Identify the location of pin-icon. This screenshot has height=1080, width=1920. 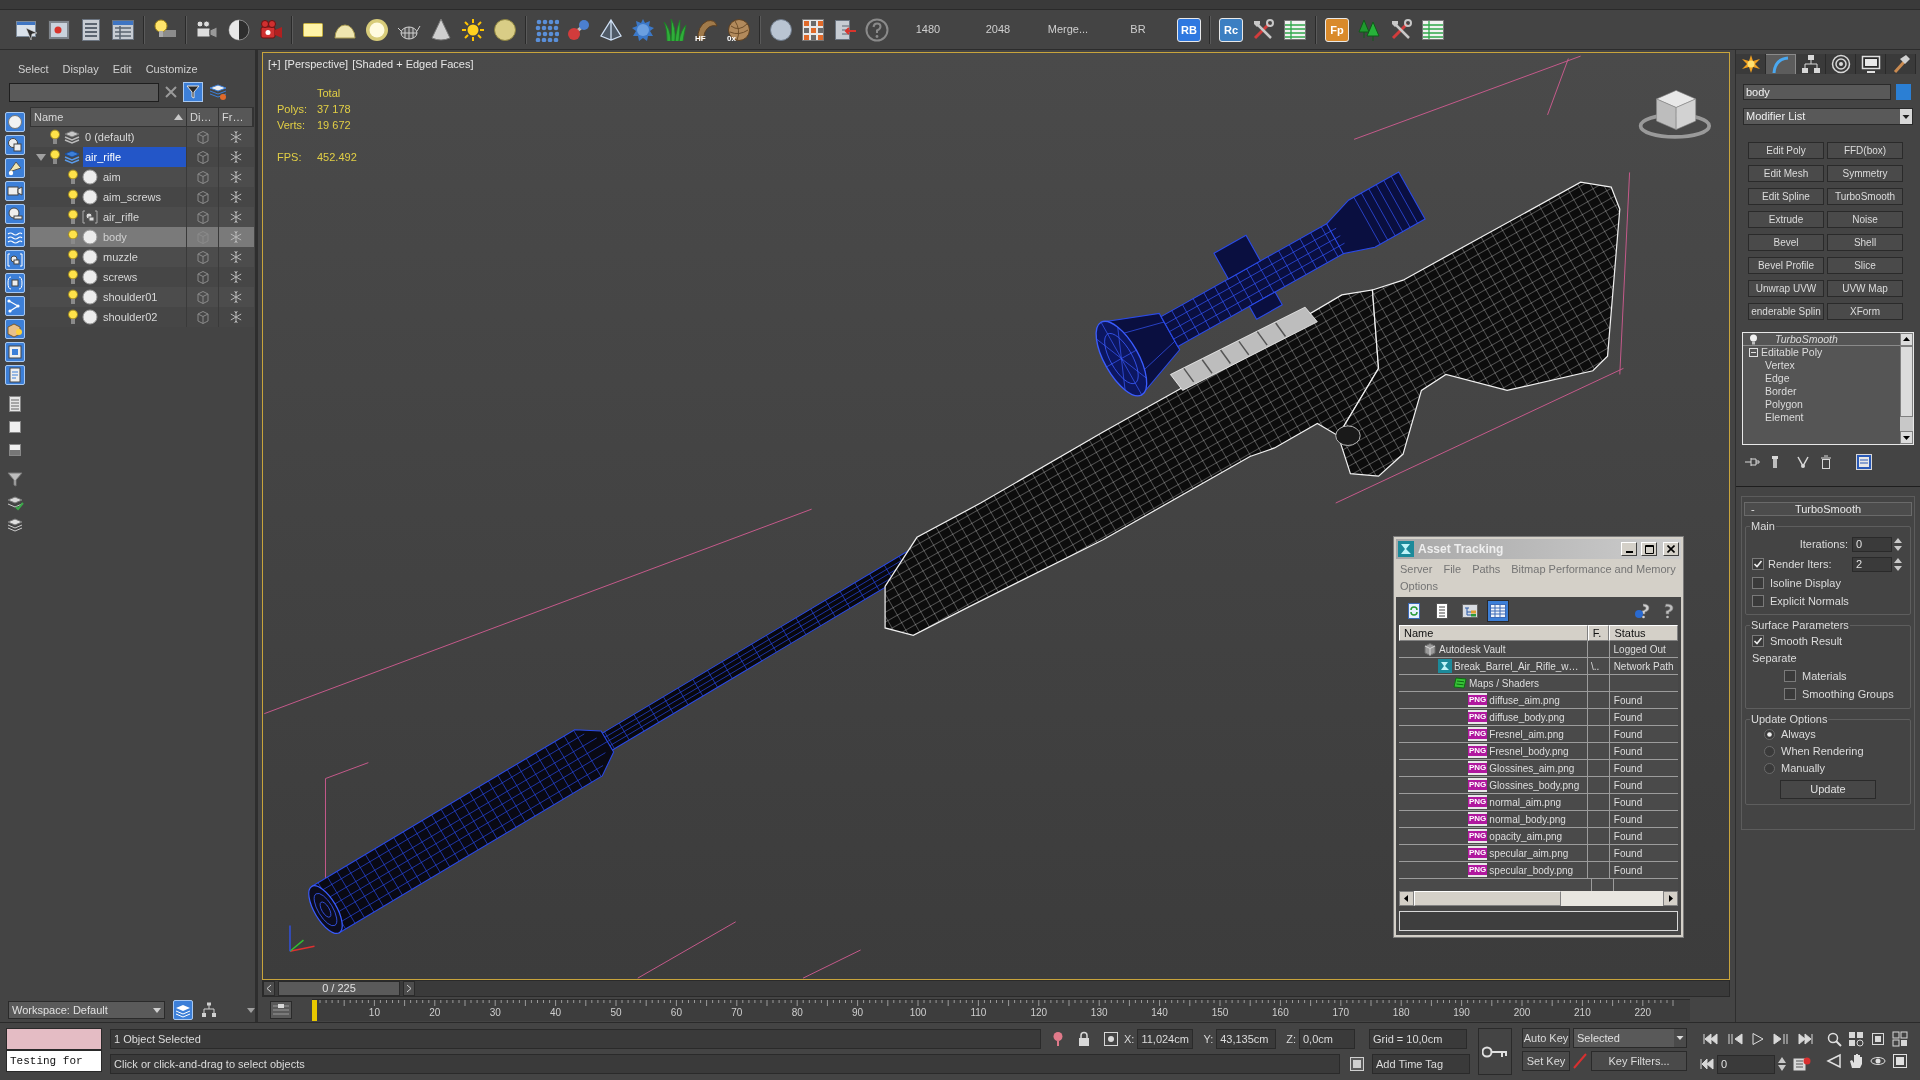
(1752, 462).